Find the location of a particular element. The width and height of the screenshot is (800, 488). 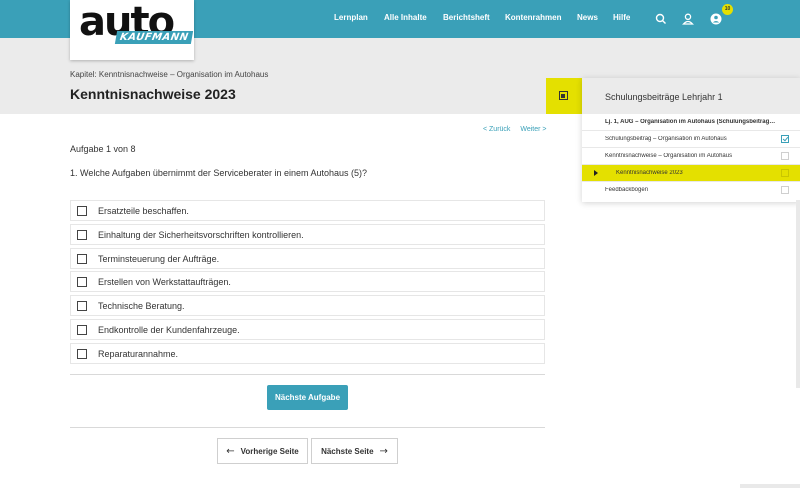

next-page-button: Nächste Seite → is located at coordinates (354, 451).